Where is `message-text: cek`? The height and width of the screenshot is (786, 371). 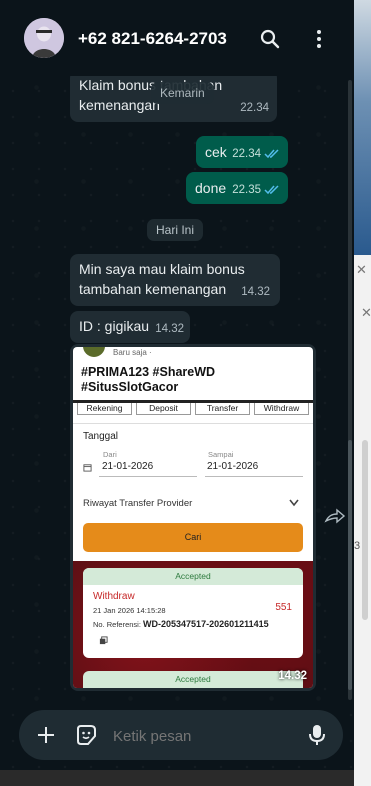 message-text: cek is located at coordinates (216, 152).